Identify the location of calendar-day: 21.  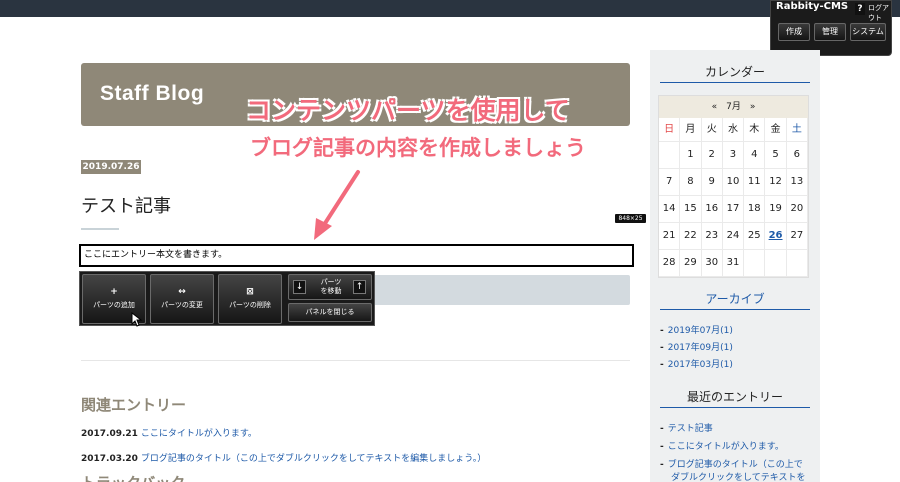
(670, 236).